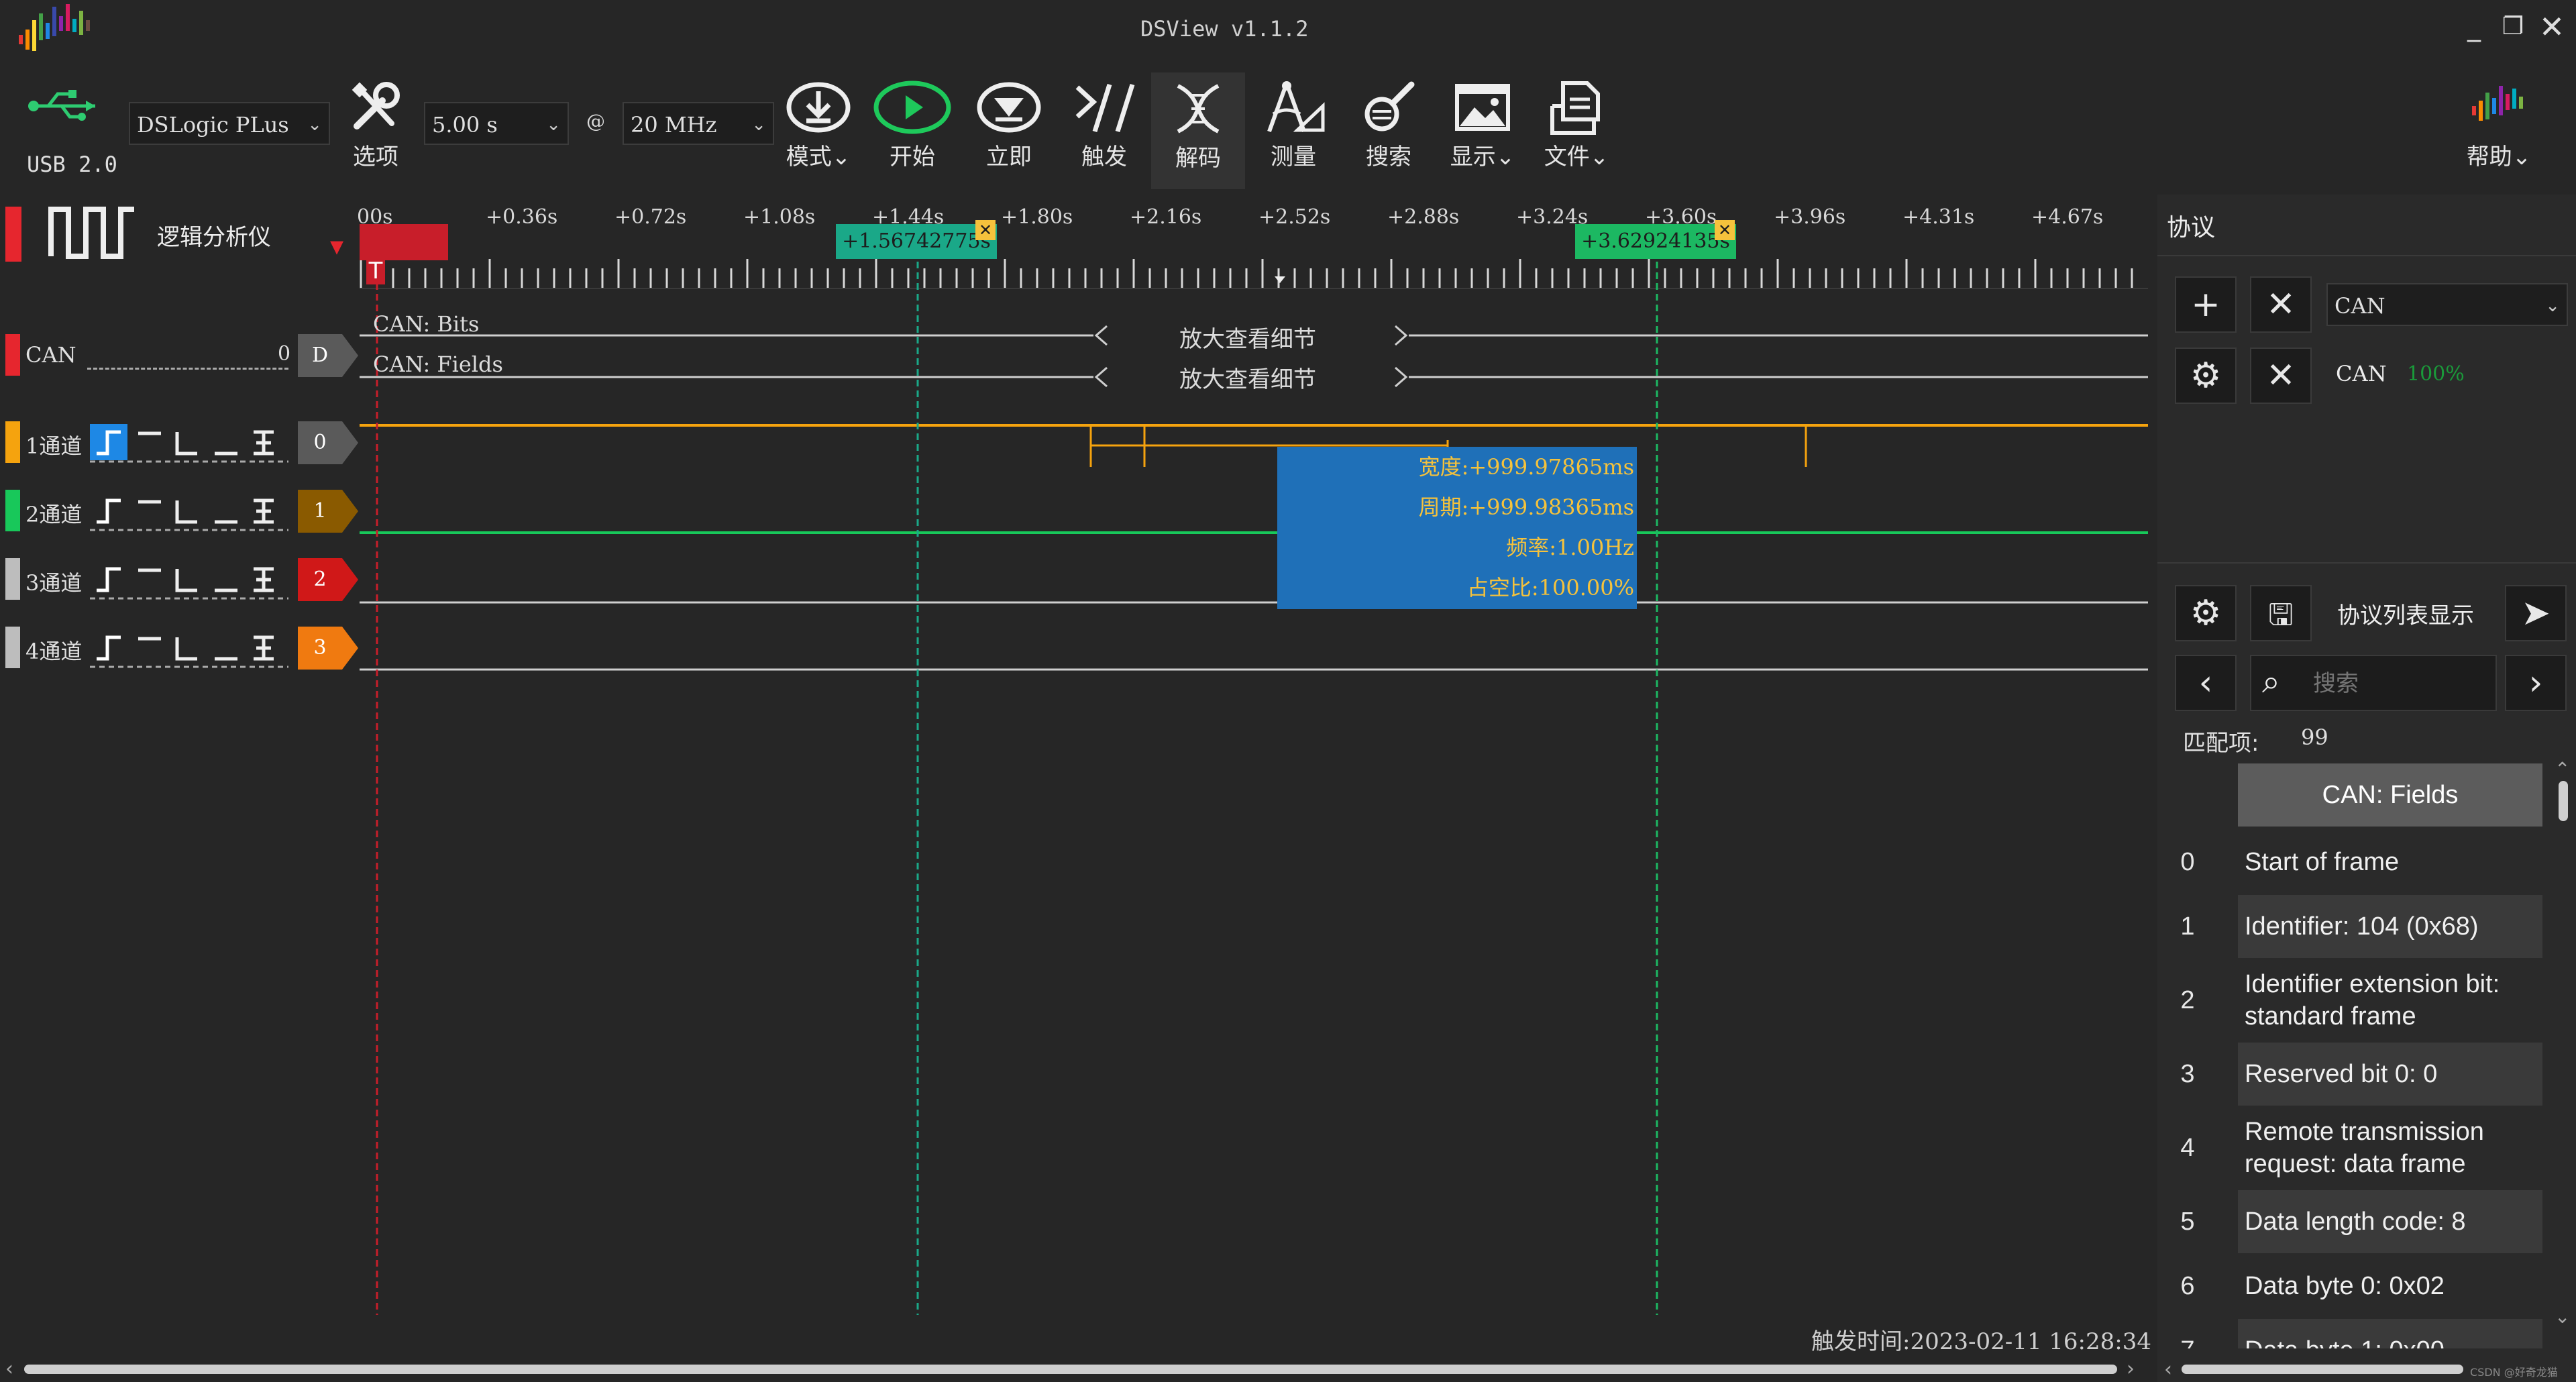  I want to click on protocol-scroll-thumb, so click(2563, 801).